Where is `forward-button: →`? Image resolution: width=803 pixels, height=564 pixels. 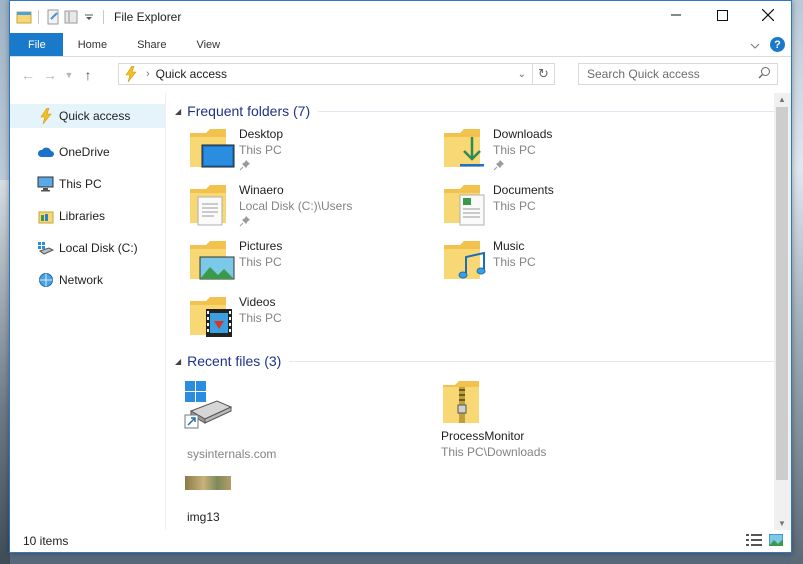 forward-button: → is located at coordinates (50, 75).